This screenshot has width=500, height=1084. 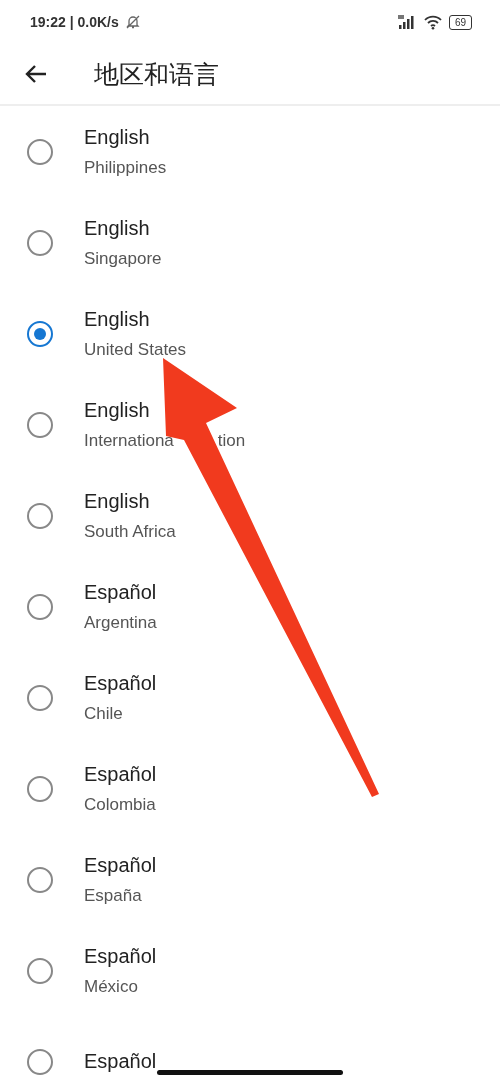 What do you see at coordinates (250, 1050) in the screenshot?
I see `locale-option: Español` at bounding box center [250, 1050].